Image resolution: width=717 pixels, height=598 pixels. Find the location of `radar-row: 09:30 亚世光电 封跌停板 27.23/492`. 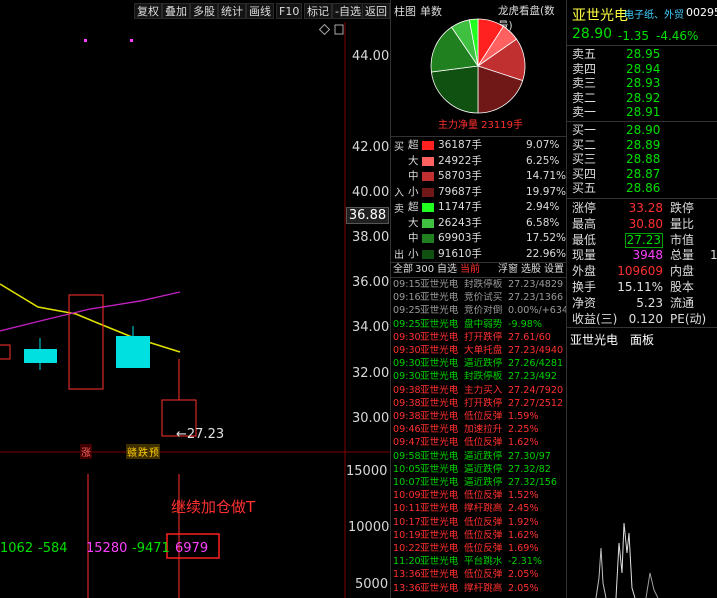

radar-row: 09:30 亚世光电 封跌停板 27.23/492 is located at coordinates (478, 377).